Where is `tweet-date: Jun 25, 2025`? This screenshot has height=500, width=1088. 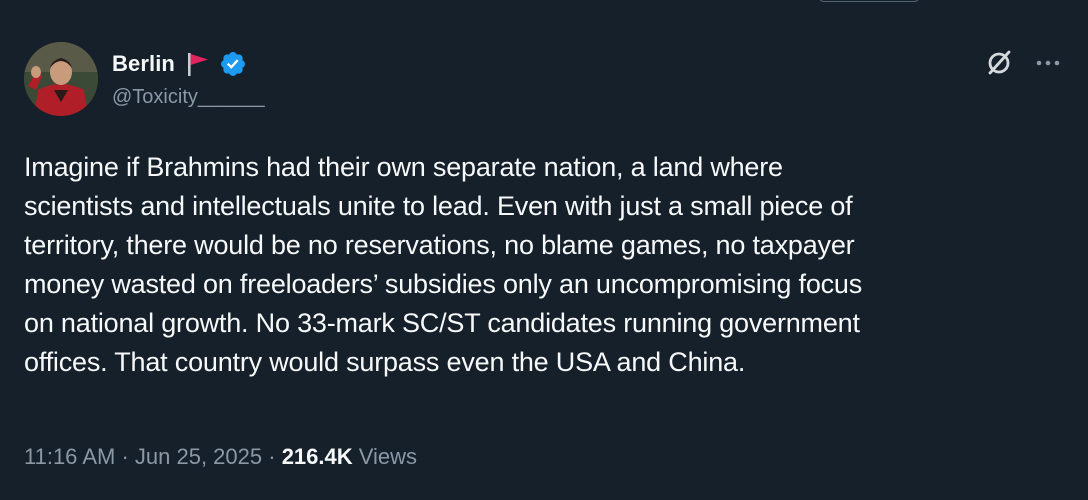 tweet-date: Jun 25, 2025 is located at coordinates (198, 456).